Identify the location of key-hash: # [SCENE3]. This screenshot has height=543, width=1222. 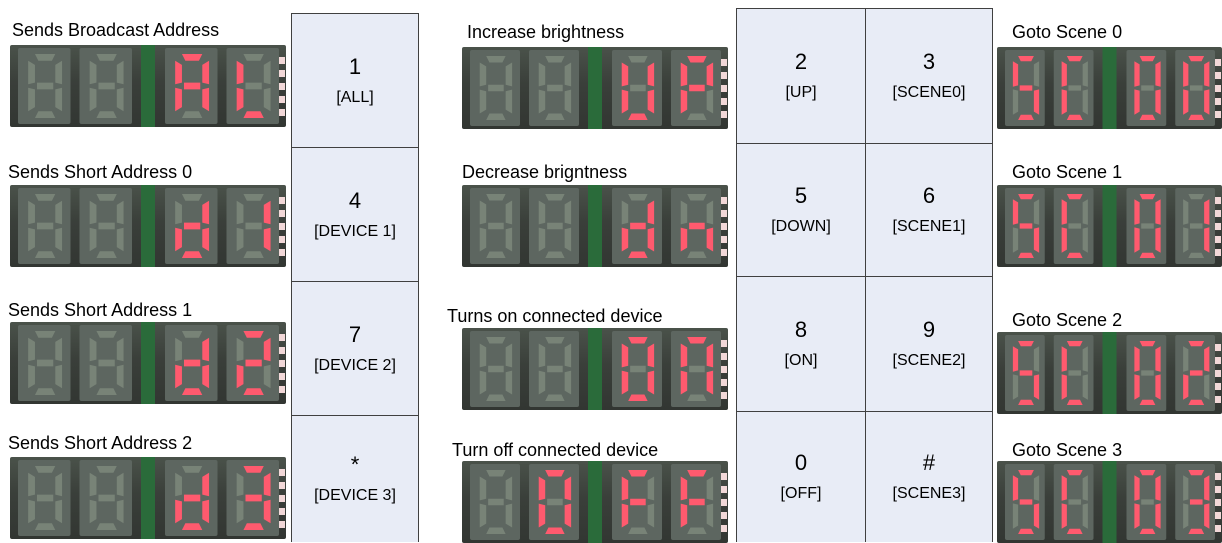
(929, 476).